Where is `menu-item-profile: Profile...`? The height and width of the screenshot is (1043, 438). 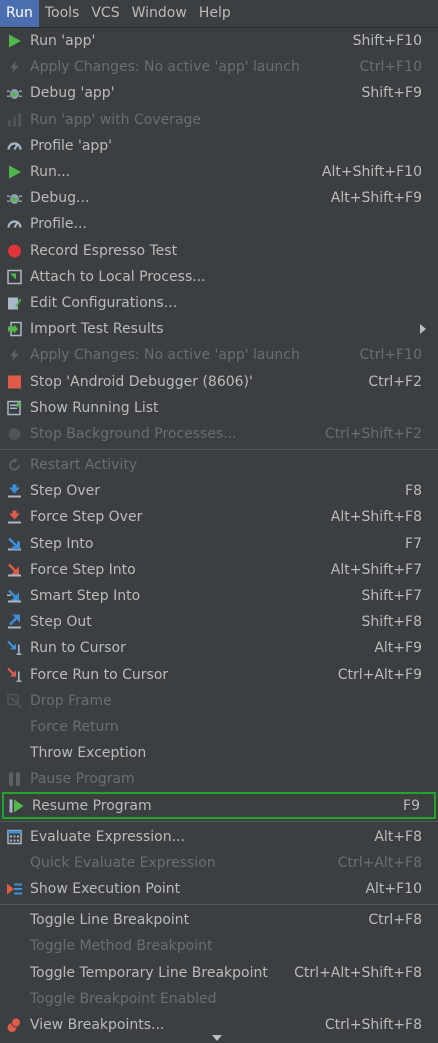 menu-item-profile: Profile... is located at coordinates (219, 224).